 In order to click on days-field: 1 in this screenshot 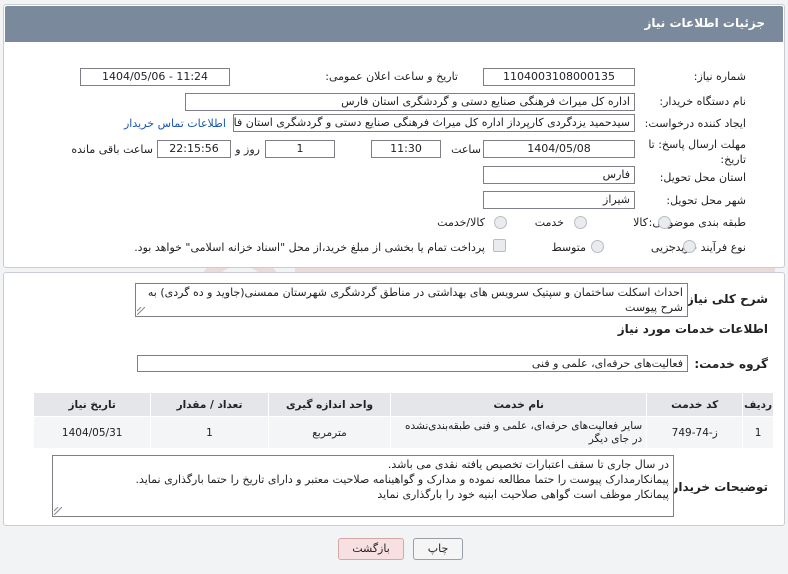, I will do `click(300, 149)`.